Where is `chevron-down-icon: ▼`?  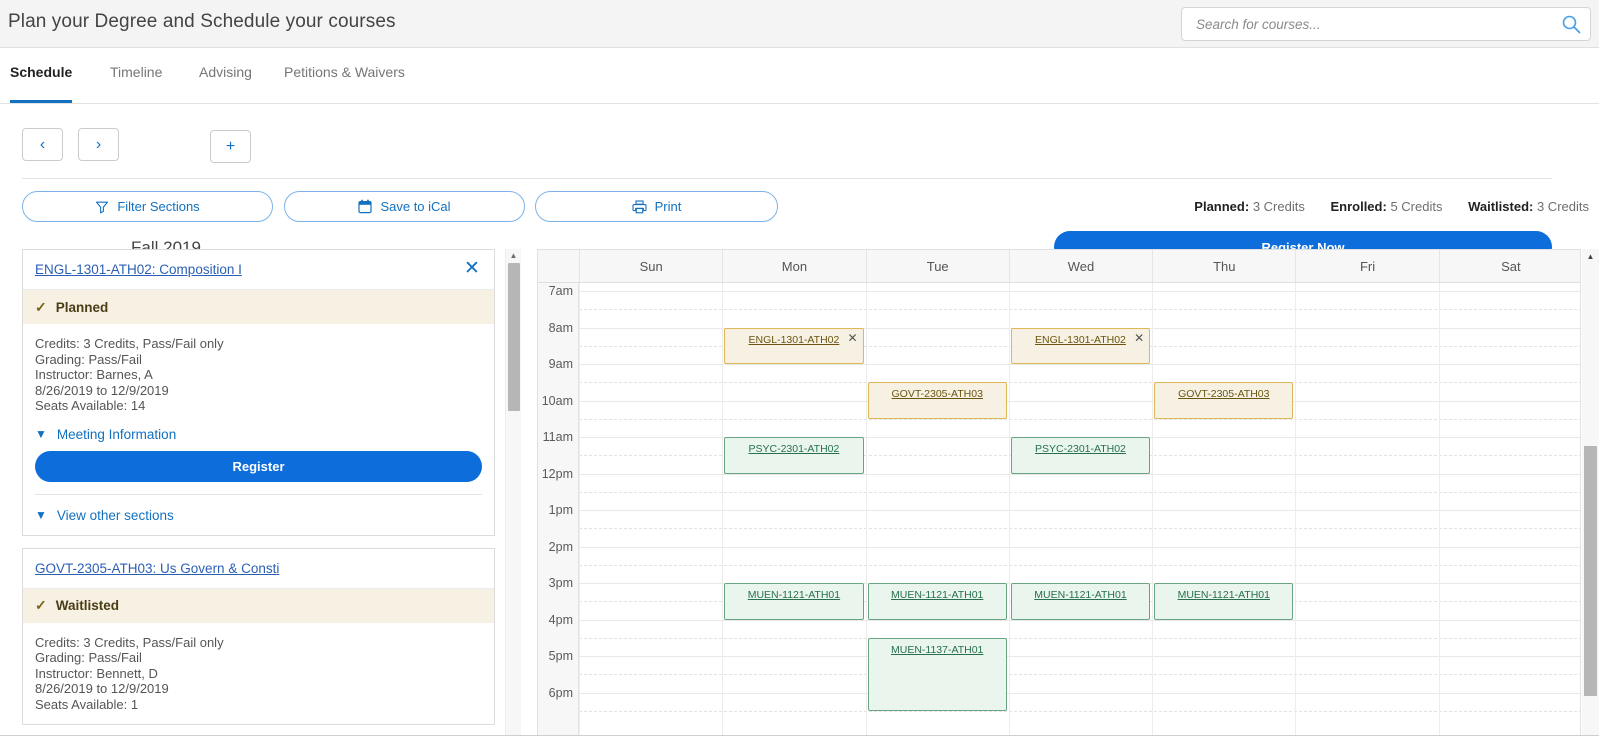 chevron-down-icon: ▼ is located at coordinates (41, 434).